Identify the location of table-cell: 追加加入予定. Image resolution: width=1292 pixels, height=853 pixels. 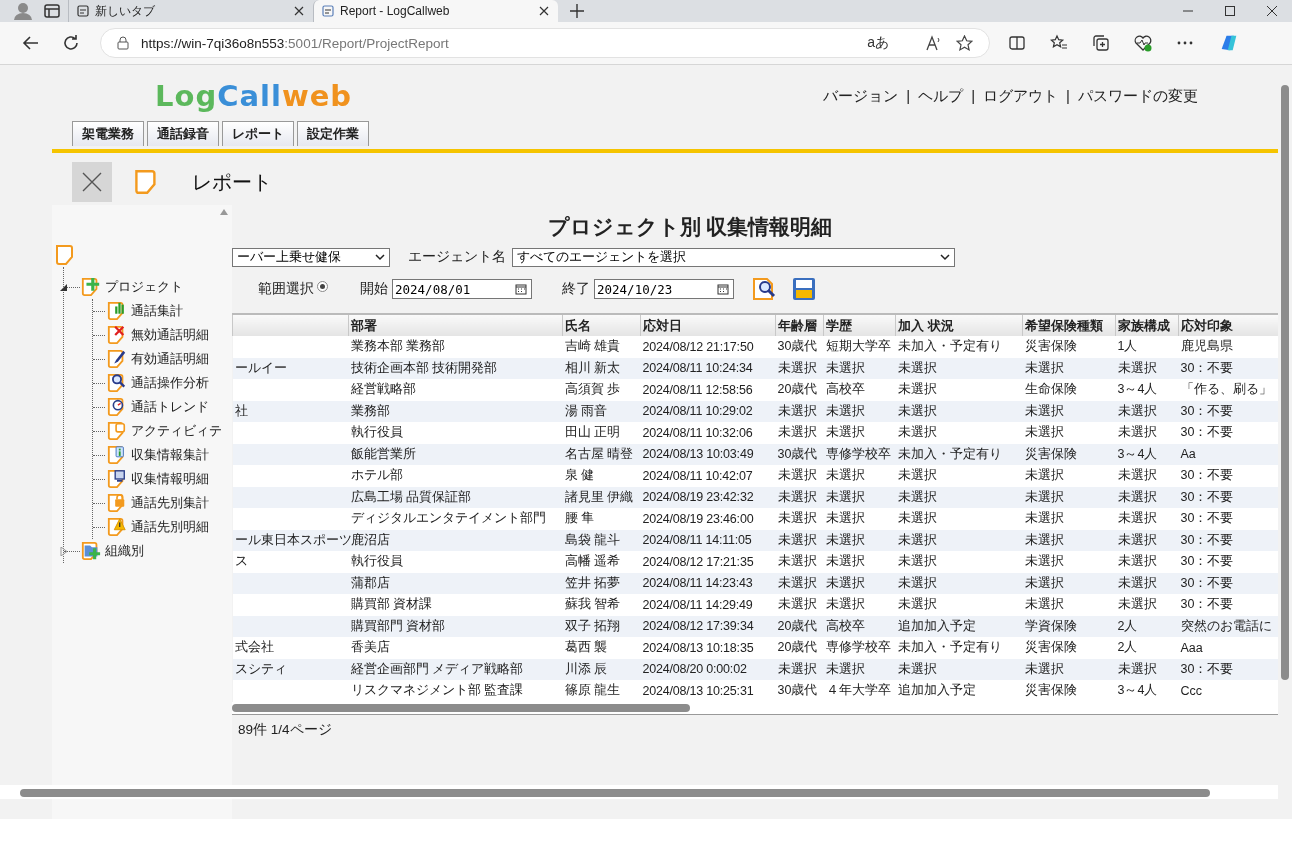
(936, 625).